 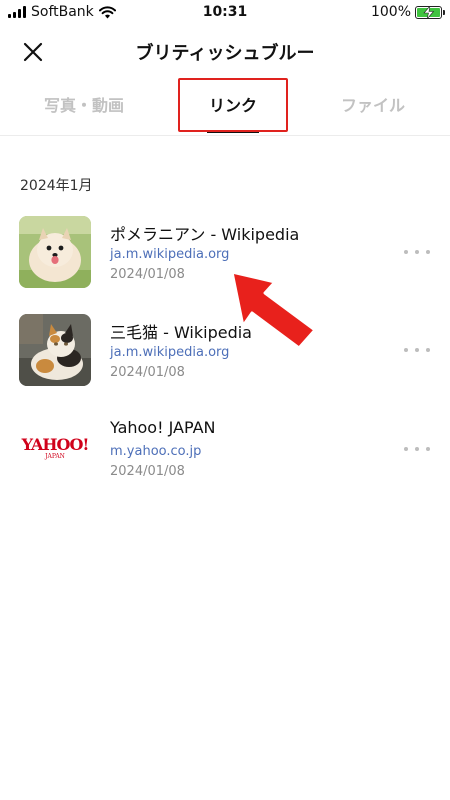 I want to click on pomeranian-dog-photo, so click(x=55, y=252).